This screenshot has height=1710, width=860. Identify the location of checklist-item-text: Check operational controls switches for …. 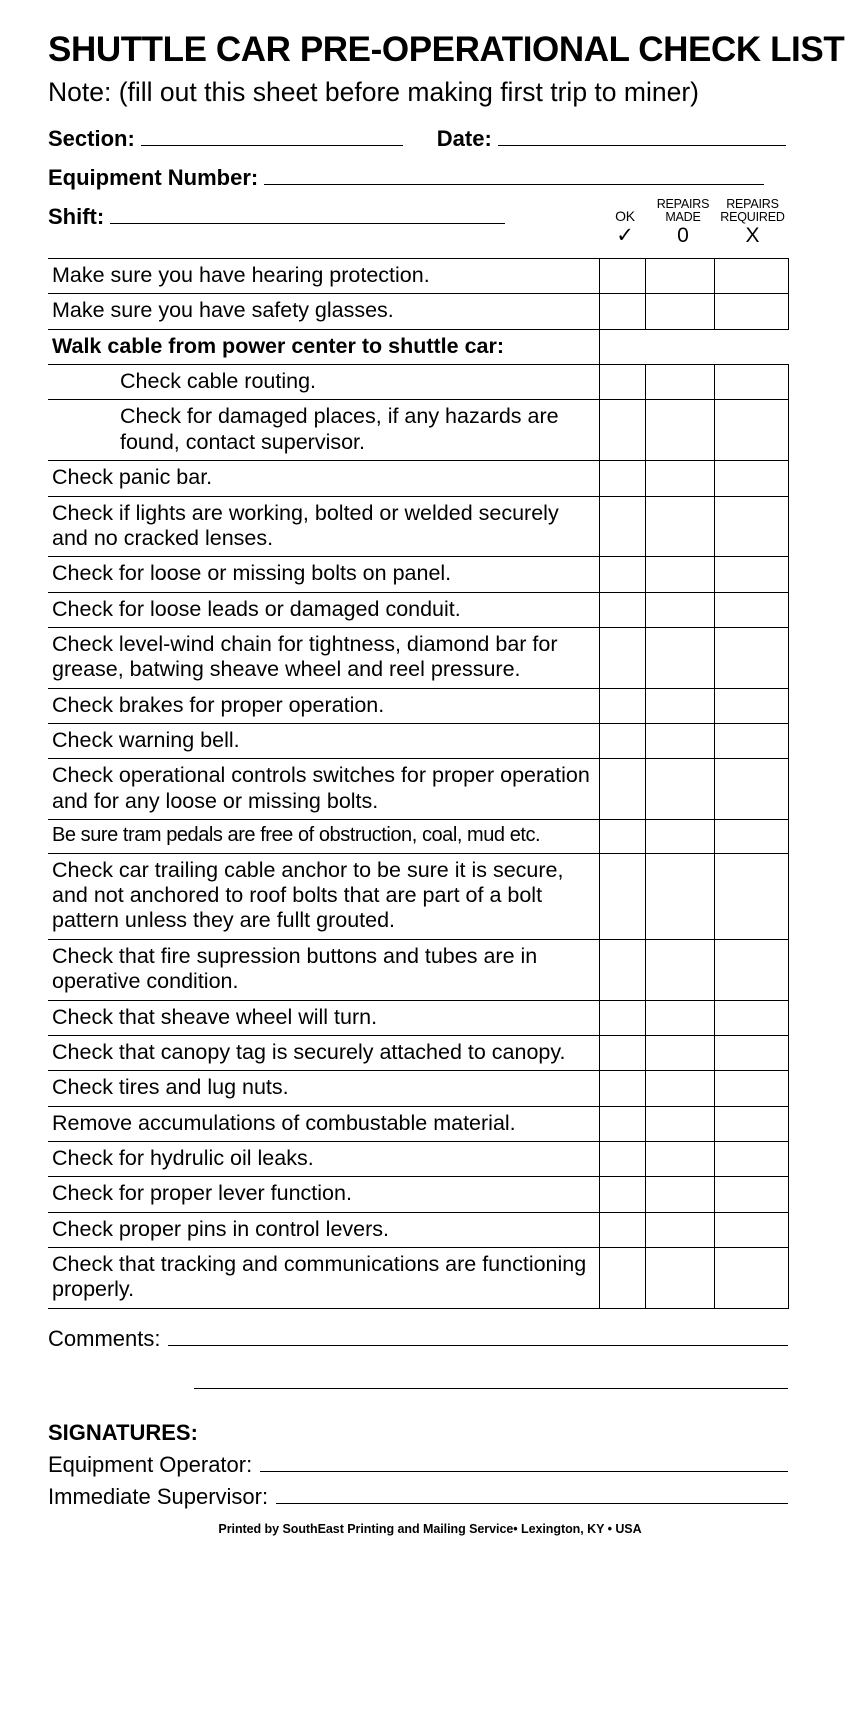
(324, 789).